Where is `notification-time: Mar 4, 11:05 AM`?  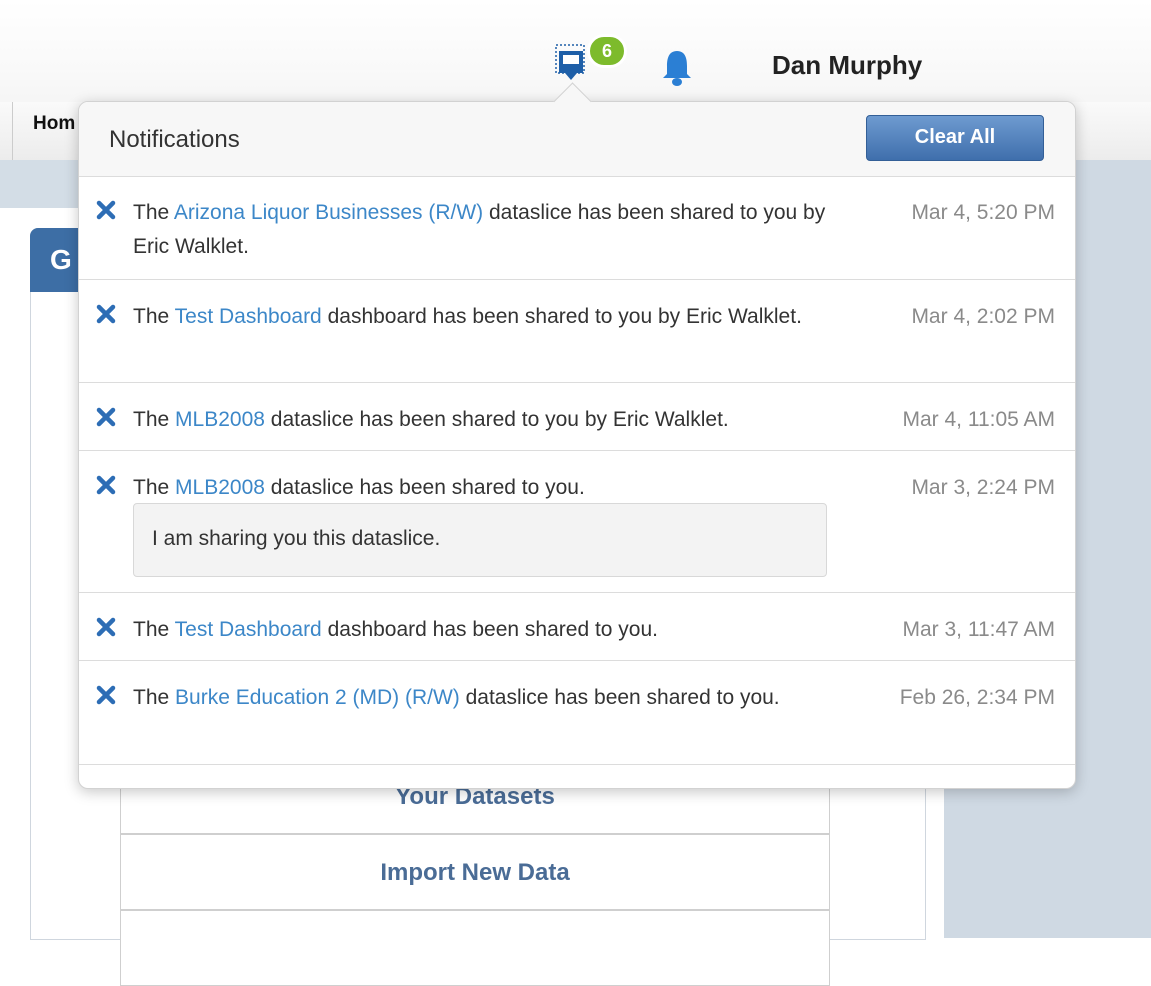 notification-time: Mar 4, 11:05 AM is located at coordinates (978, 419).